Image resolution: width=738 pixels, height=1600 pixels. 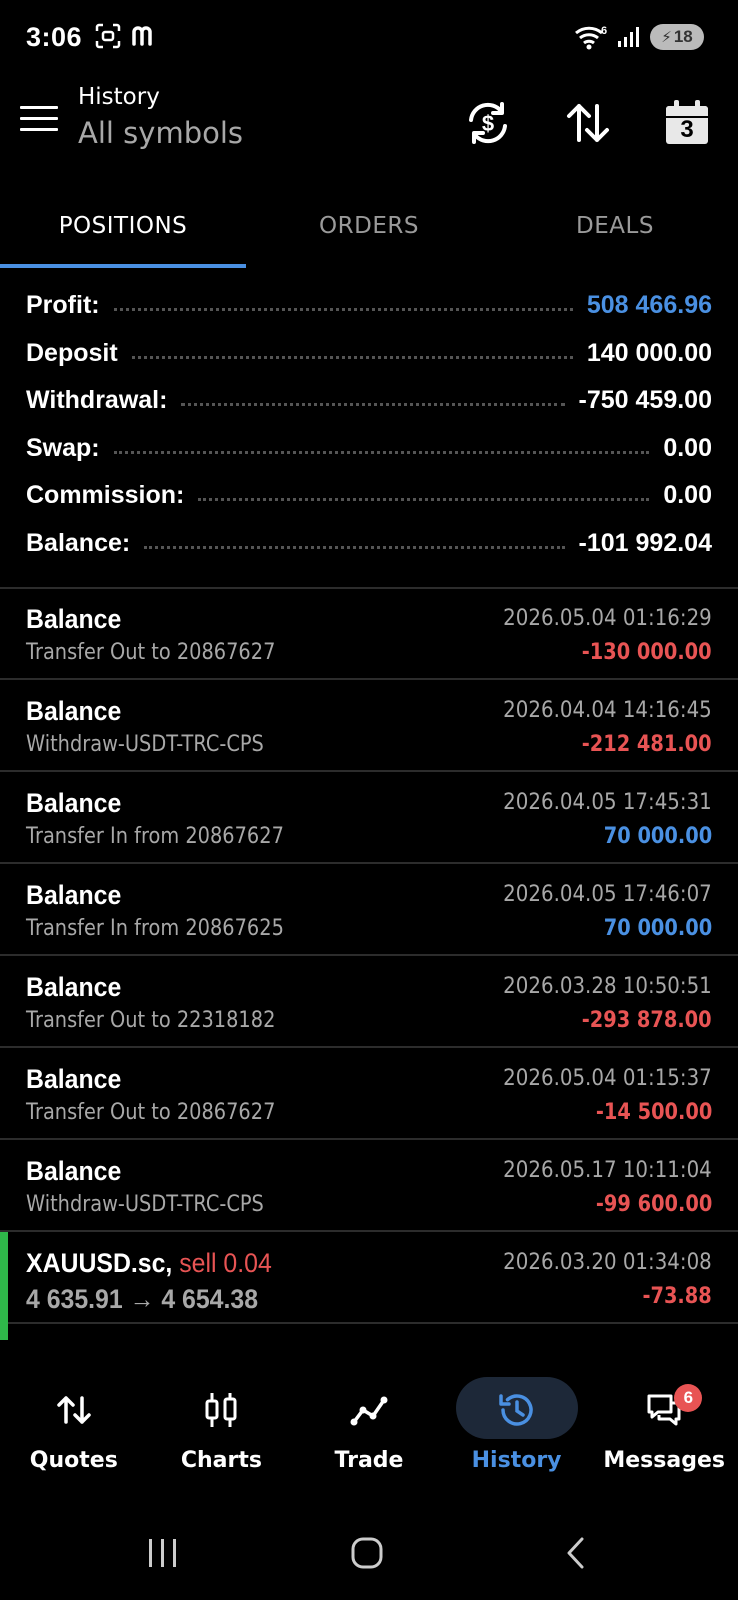 What do you see at coordinates (591, 37) in the screenshot?
I see `wifi-icon: 6` at bounding box center [591, 37].